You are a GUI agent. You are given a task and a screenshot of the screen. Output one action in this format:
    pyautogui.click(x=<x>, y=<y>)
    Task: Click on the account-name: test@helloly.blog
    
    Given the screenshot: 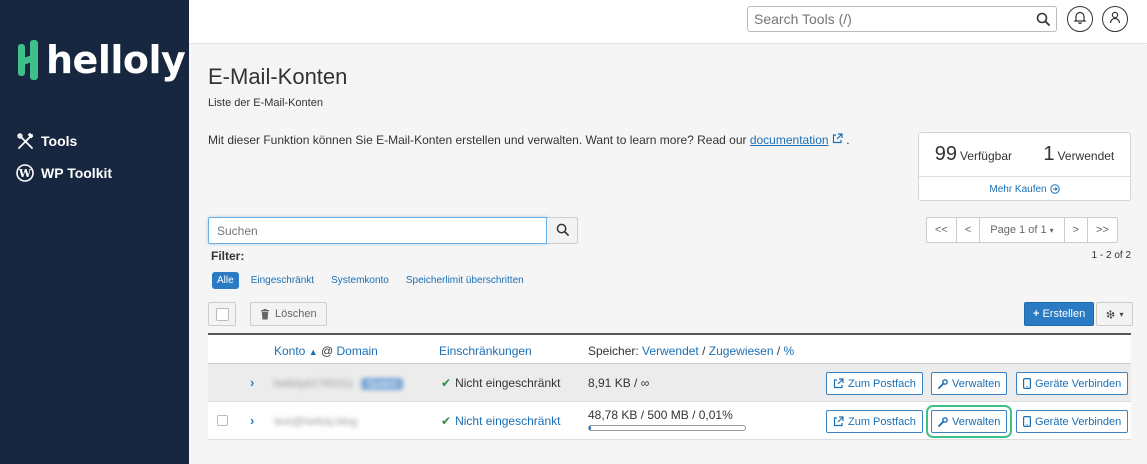 What is the action you would take?
    pyautogui.click(x=316, y=422)
    